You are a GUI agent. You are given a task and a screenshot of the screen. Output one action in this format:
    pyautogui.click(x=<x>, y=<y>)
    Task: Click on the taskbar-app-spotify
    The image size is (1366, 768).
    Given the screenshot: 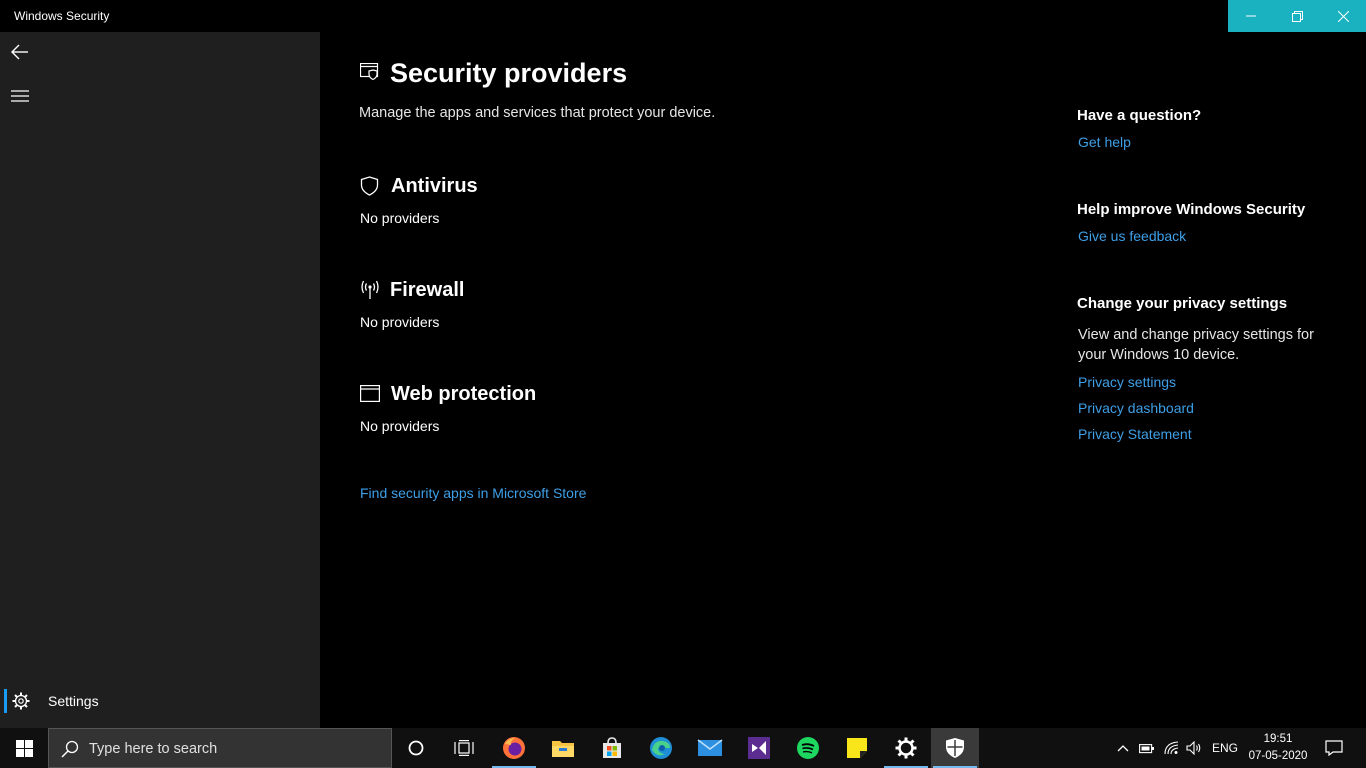 What is the action you would take?
    pyautogui.click(x=808, y=748)
    